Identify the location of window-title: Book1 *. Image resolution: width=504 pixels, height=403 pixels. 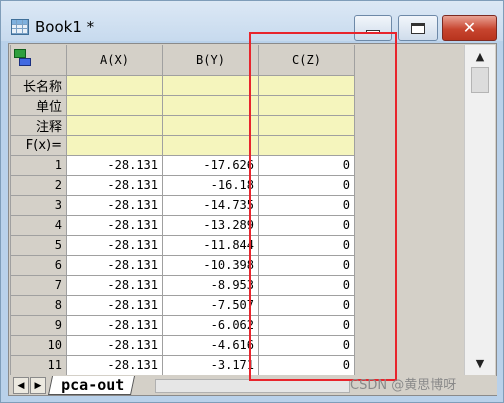
(65, 27).